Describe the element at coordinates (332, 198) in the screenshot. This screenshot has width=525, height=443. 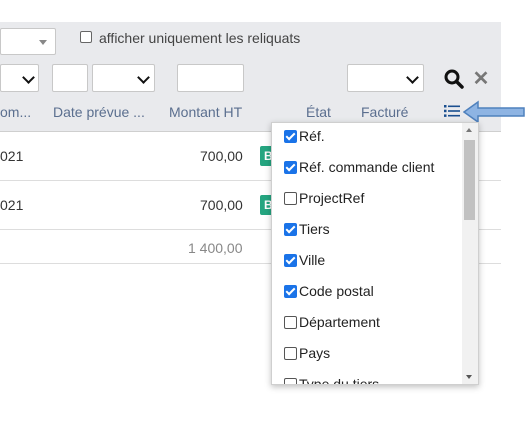
I see `column-option-label: ProjectRef` at that location.